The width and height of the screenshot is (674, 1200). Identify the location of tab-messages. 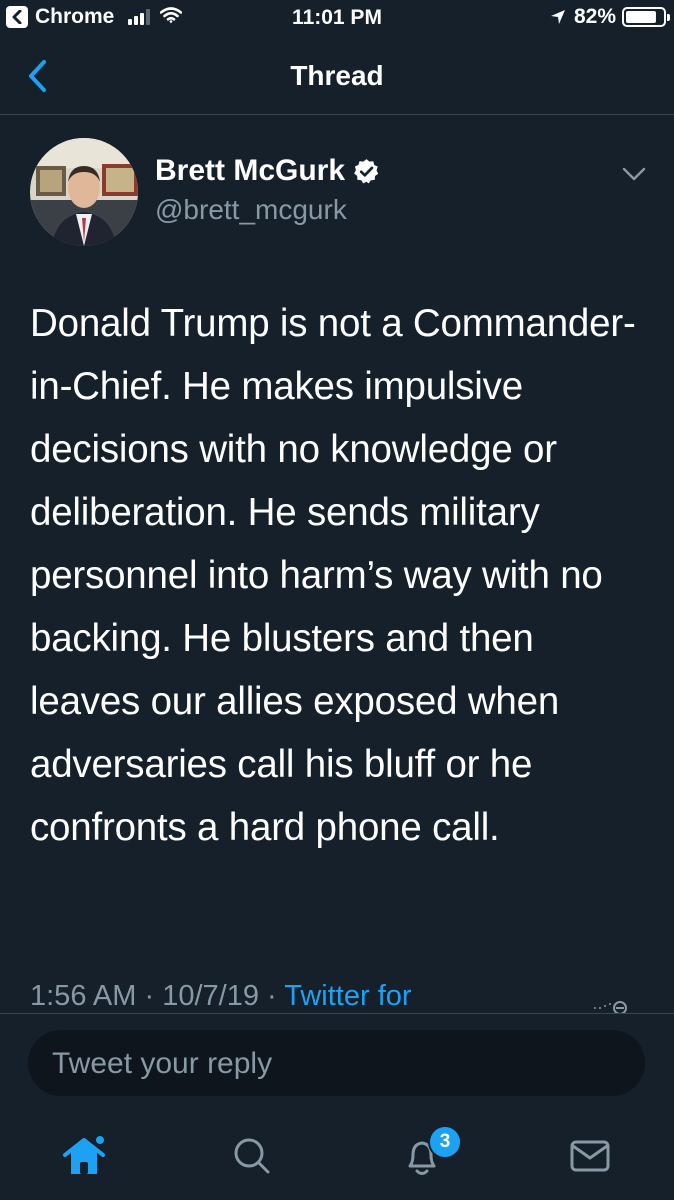
(590, 1156).